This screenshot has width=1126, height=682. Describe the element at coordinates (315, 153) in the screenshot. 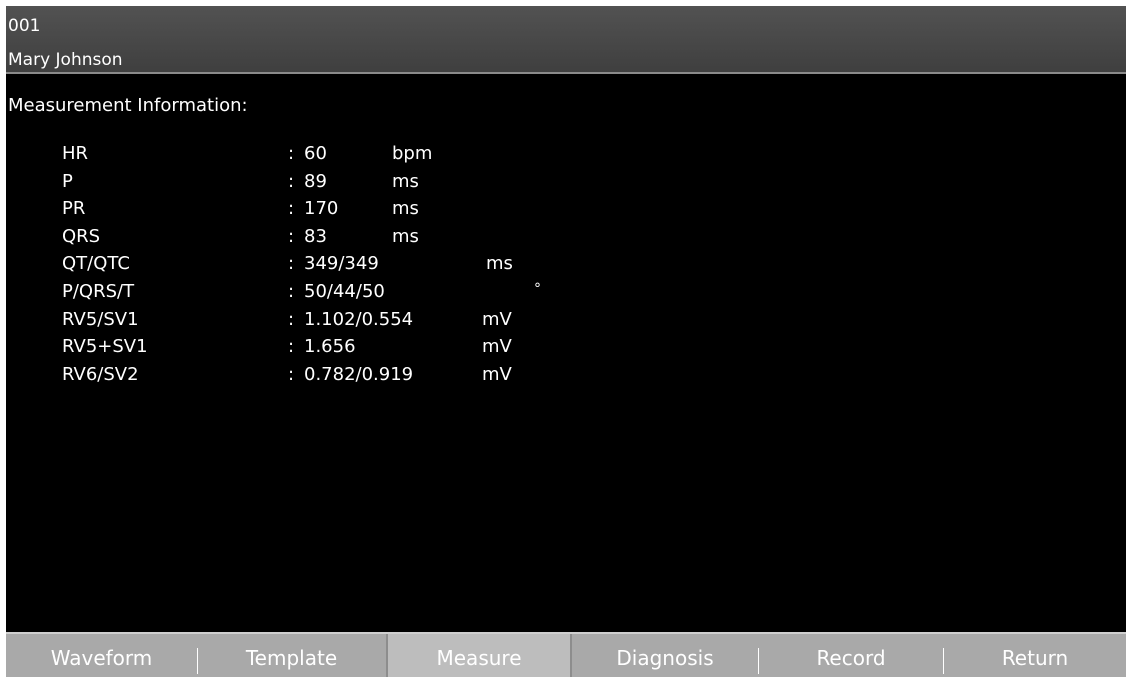

I see `measurement-value: 60` at that location.